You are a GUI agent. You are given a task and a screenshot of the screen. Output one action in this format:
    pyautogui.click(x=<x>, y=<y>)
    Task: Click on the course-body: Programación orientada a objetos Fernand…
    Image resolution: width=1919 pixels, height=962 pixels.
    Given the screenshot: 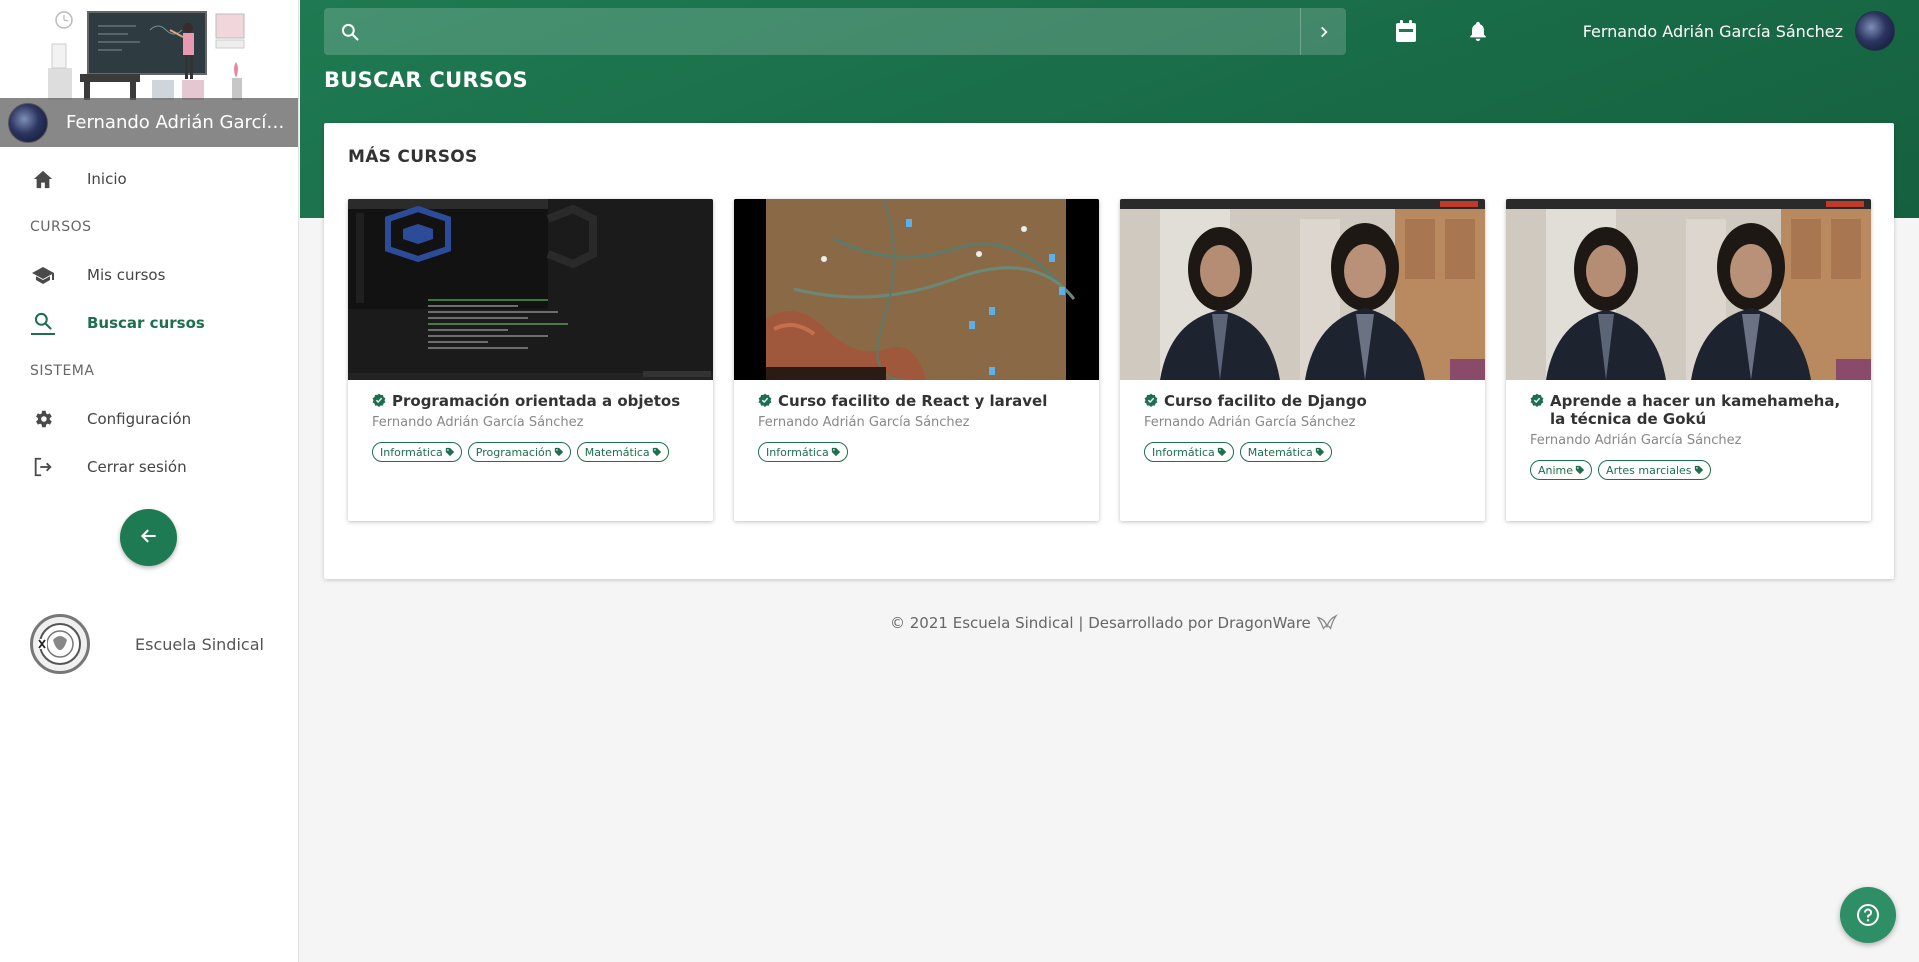 What is the action you would take?
    pyautogui.click(x=530, y=421)
    